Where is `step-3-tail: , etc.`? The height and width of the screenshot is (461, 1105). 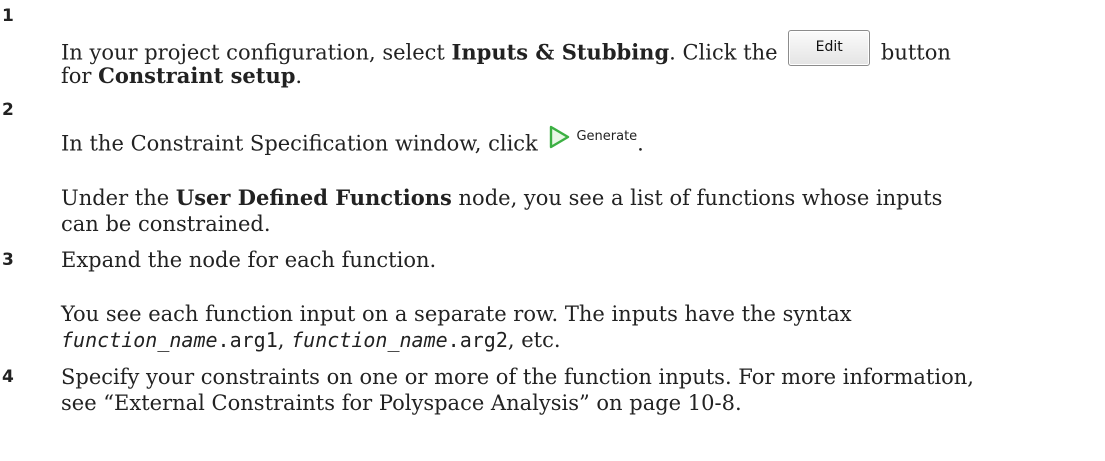
step-3-tail: , etc. is located at coordinates (534, 340).